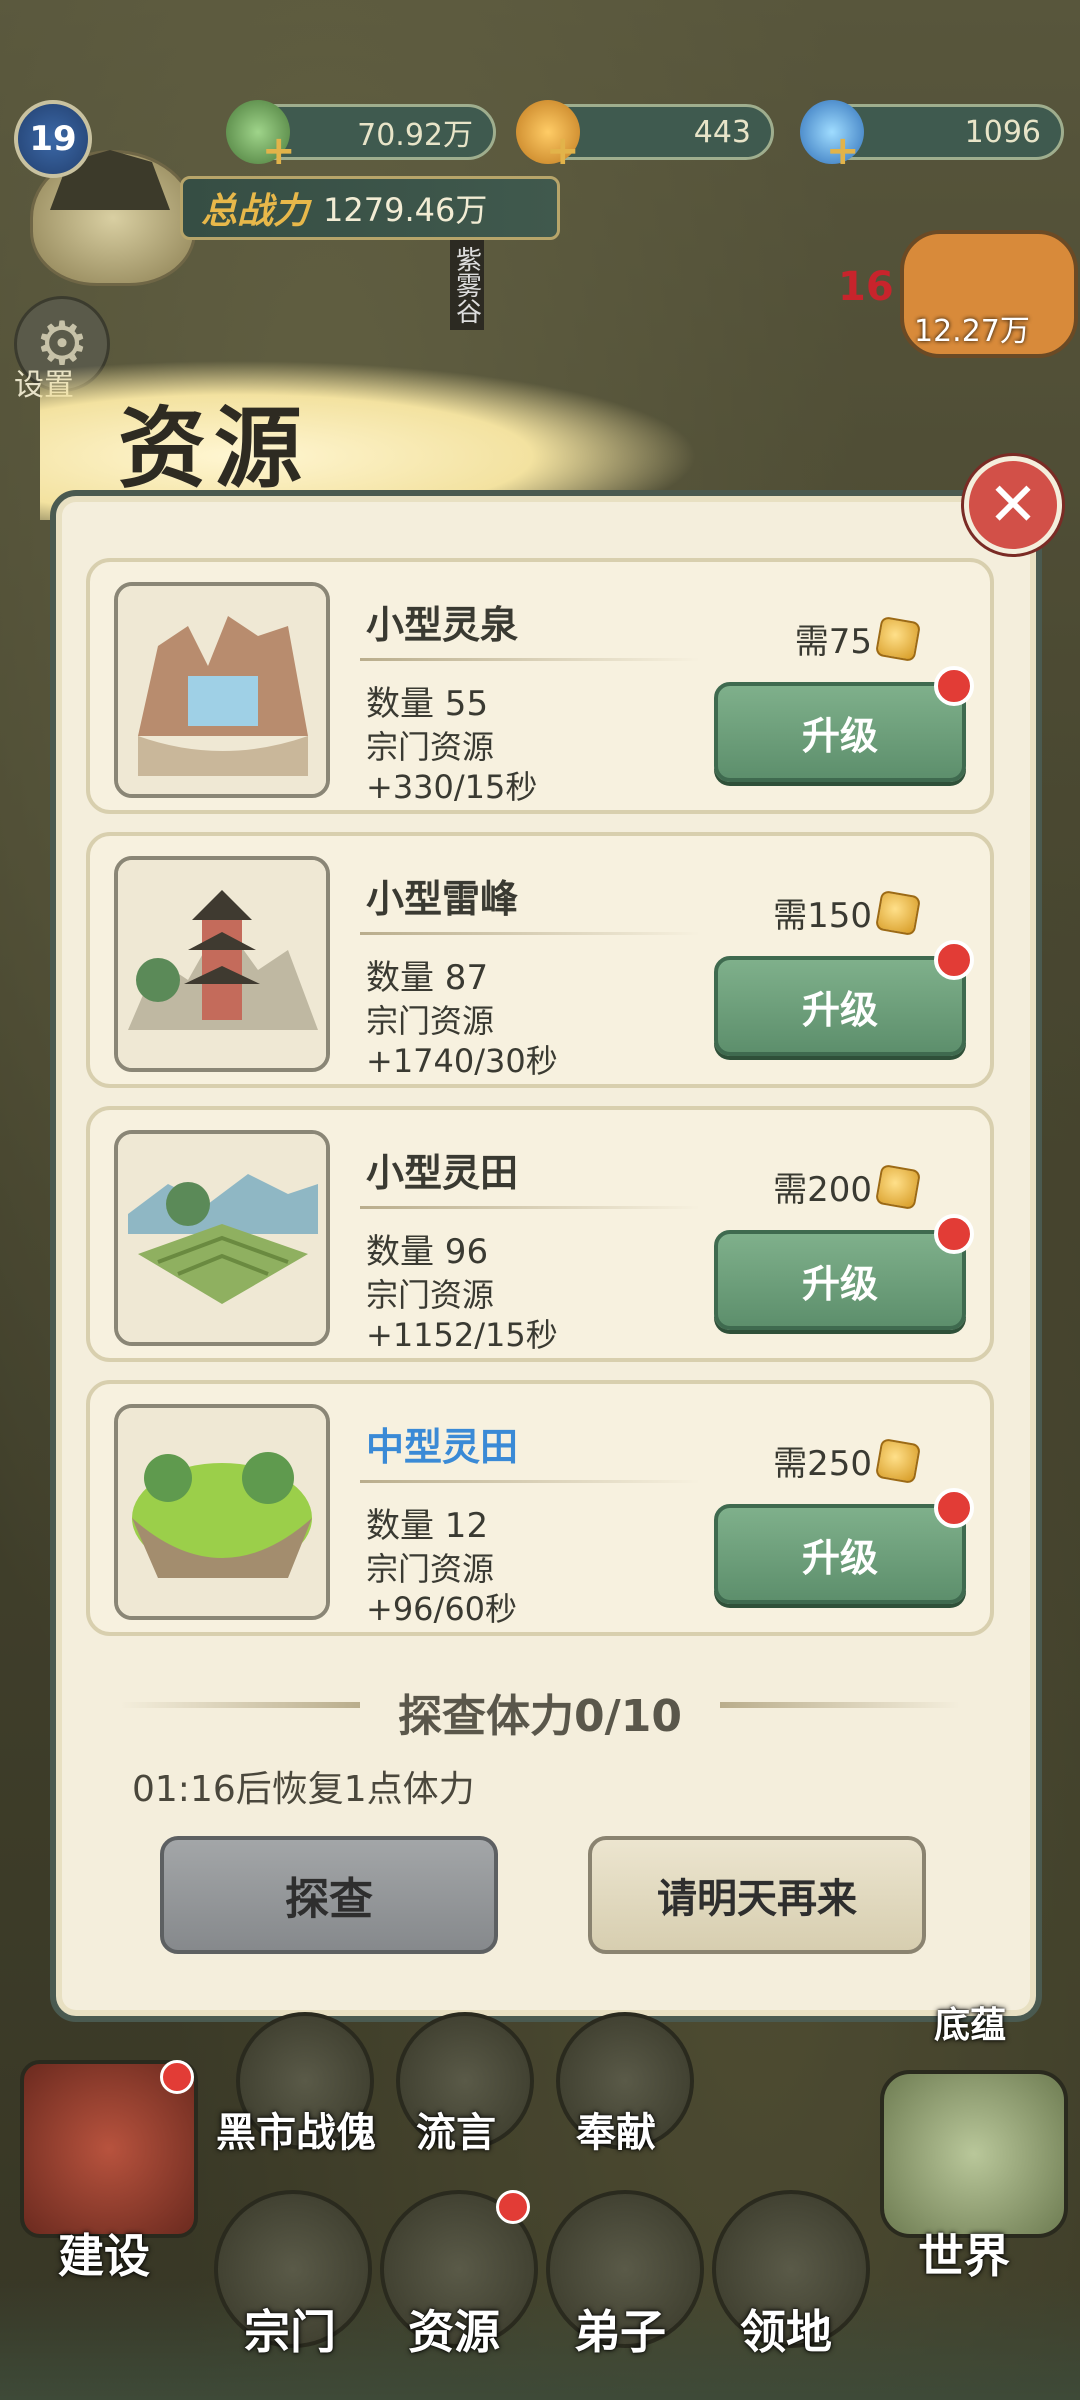  Describe the element at coordinates (427, 704) in the screenshot. I see `resource-count: 数量 55` at that location.